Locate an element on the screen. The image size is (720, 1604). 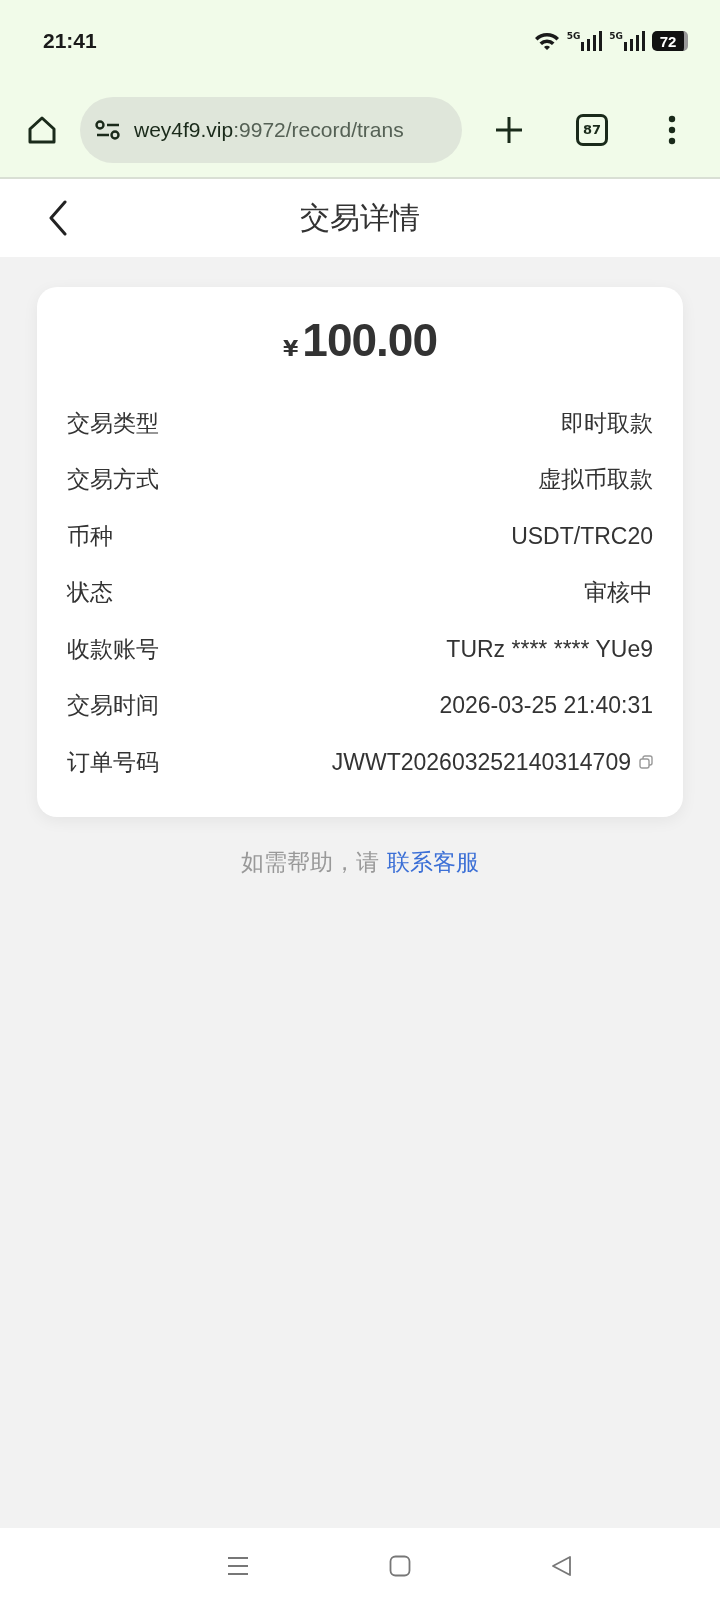
detail-label: 订单号码 is located at coordinates (113, 762).